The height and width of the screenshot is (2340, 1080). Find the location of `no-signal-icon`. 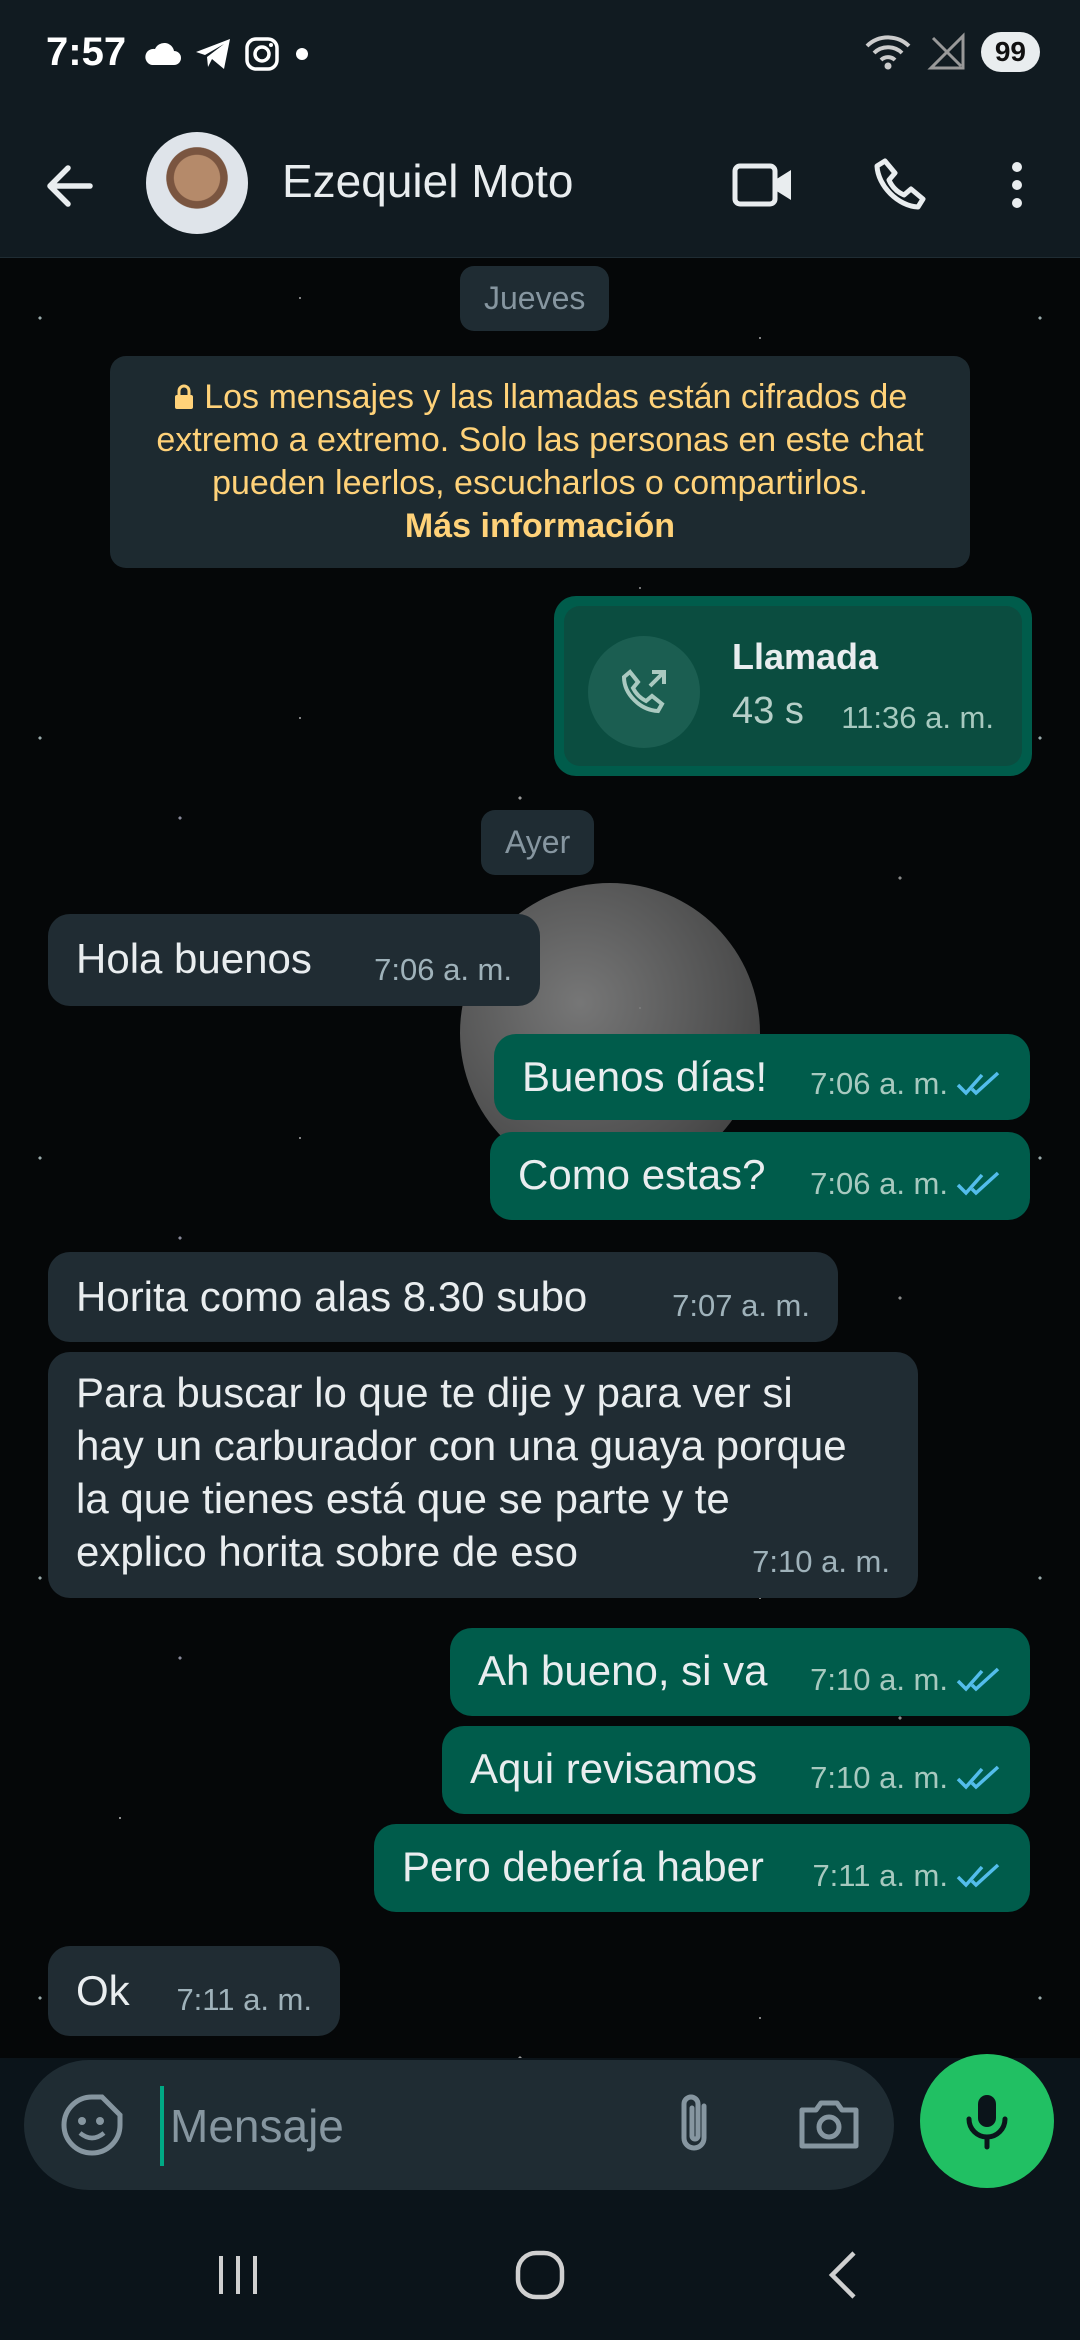

no-signal-icon is located at coordinates (946, 51).